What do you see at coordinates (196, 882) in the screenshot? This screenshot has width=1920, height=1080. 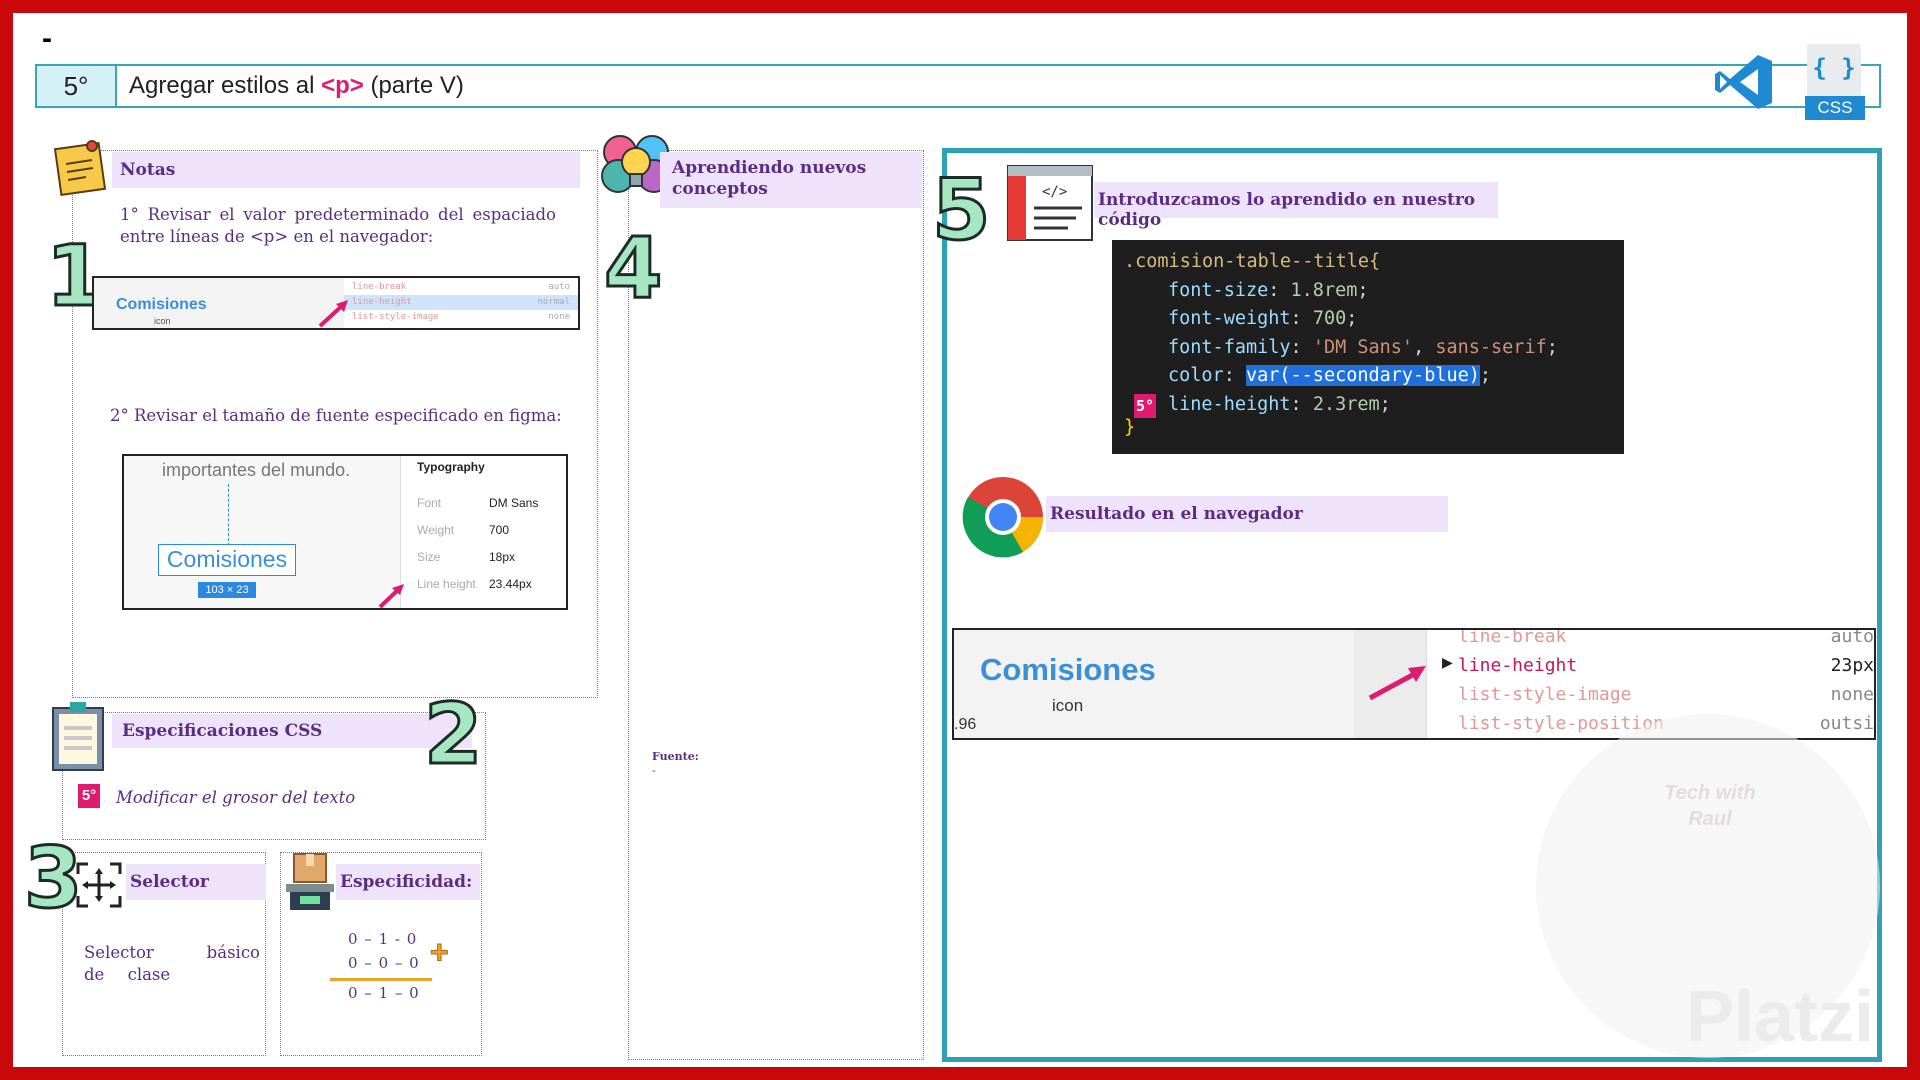 I see `selector-heading: Selector` at bounding box center [196, 882].